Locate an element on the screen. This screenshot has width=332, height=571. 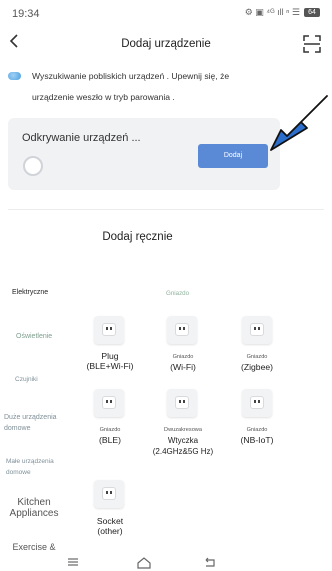
device-icon-socket-zigbee is located at coordinates (257, 330).